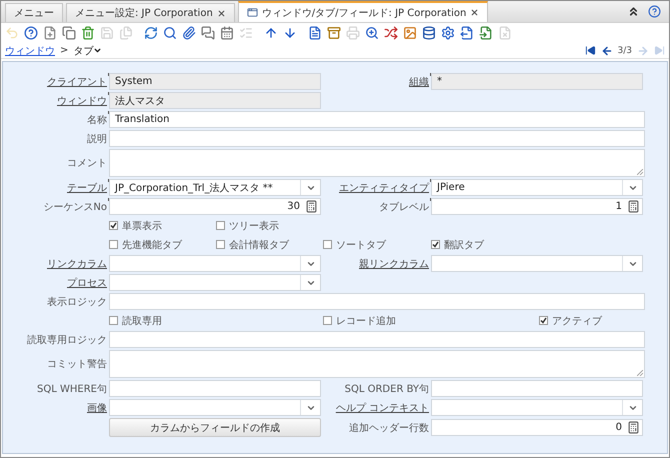 The height and width of the screenshot is (458, 670). I want to click on field-label-link: エンティティタイプ, so click(385, 187).